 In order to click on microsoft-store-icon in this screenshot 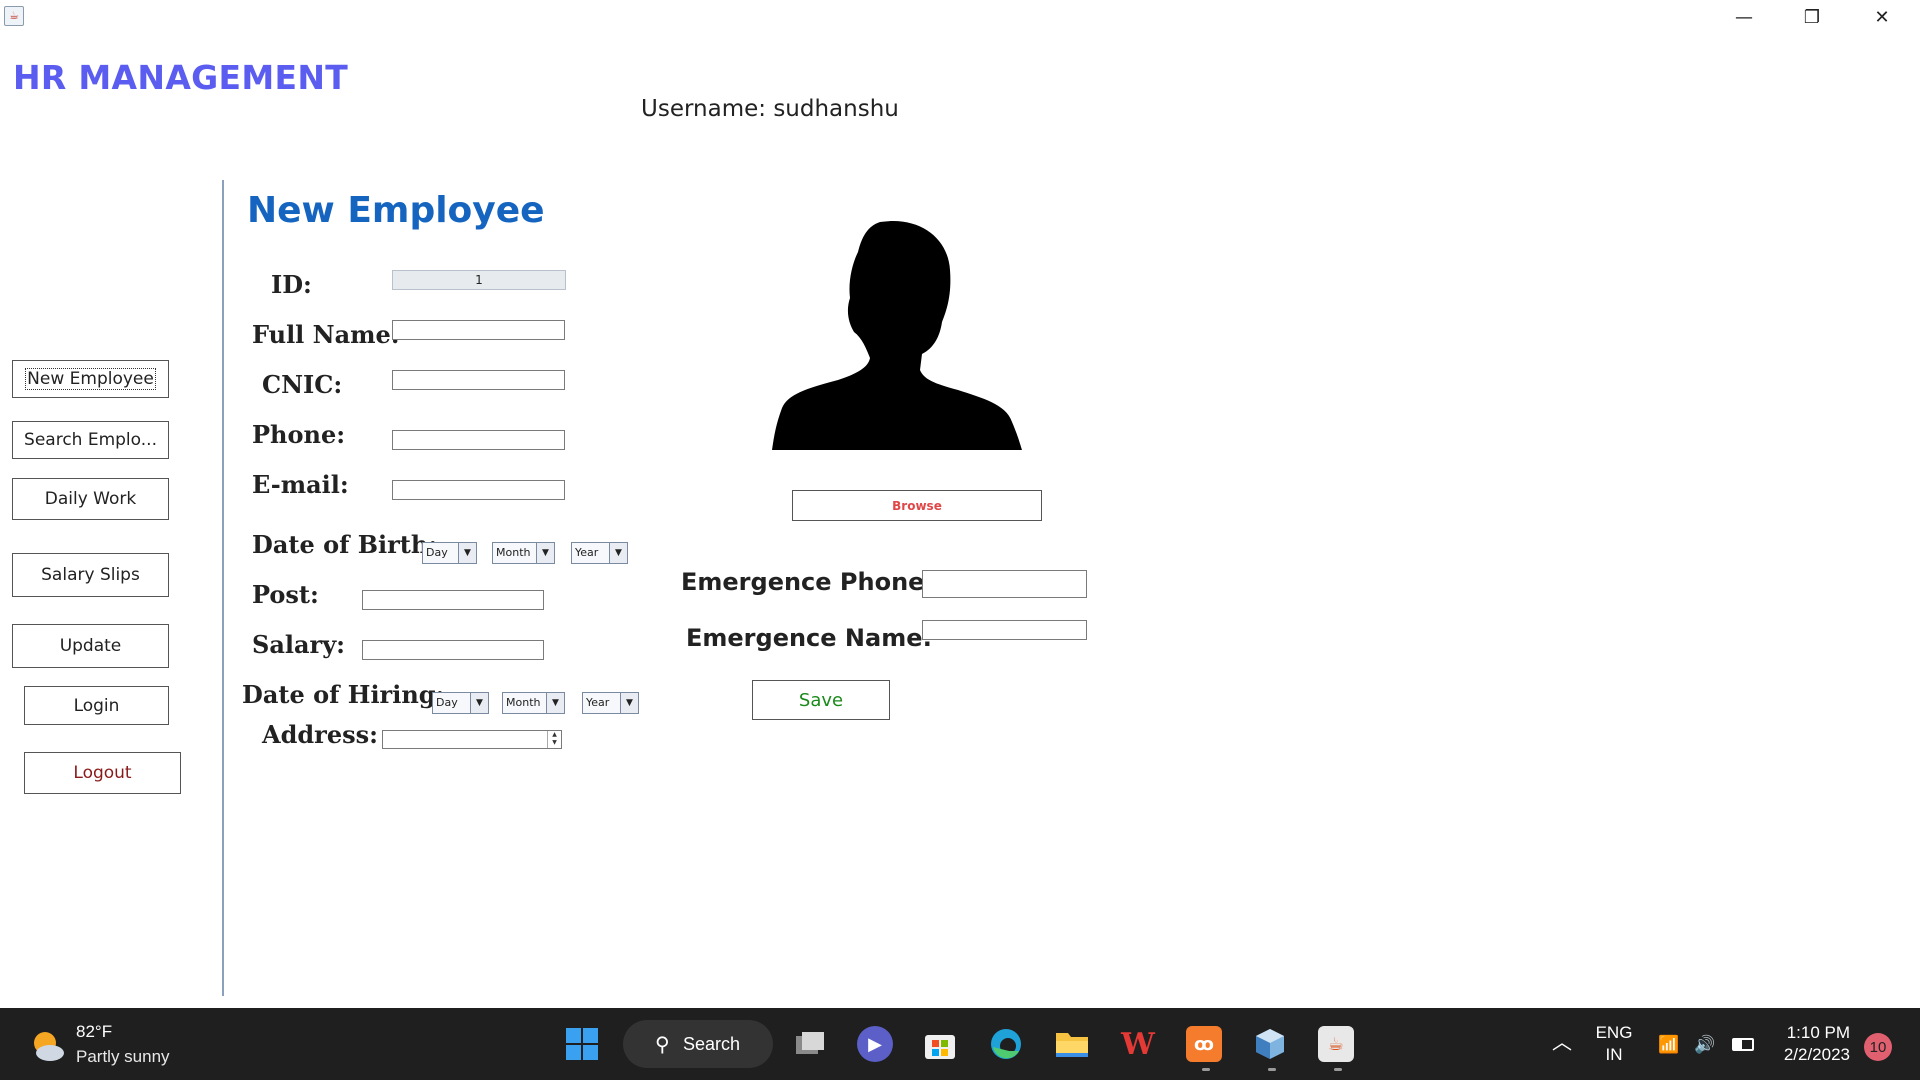, I will do `click(940, 1044)`.